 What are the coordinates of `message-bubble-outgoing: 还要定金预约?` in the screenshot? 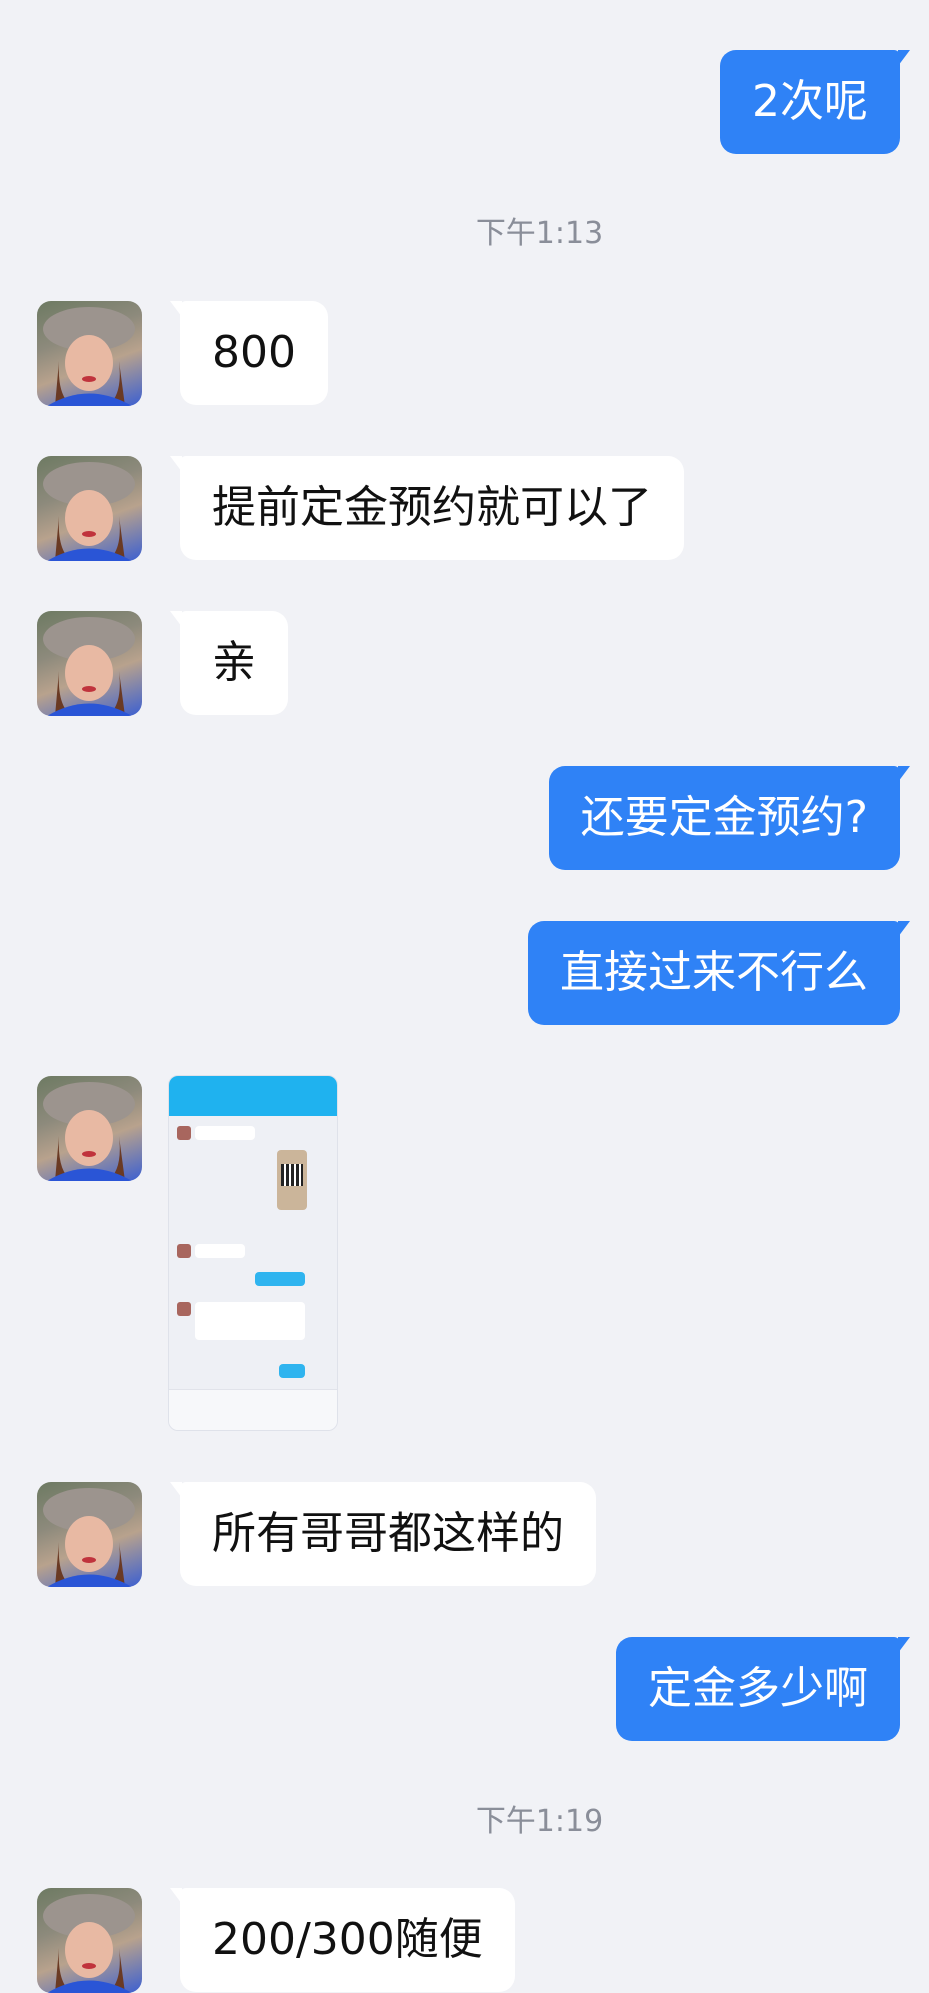 It's located at (729, 818).